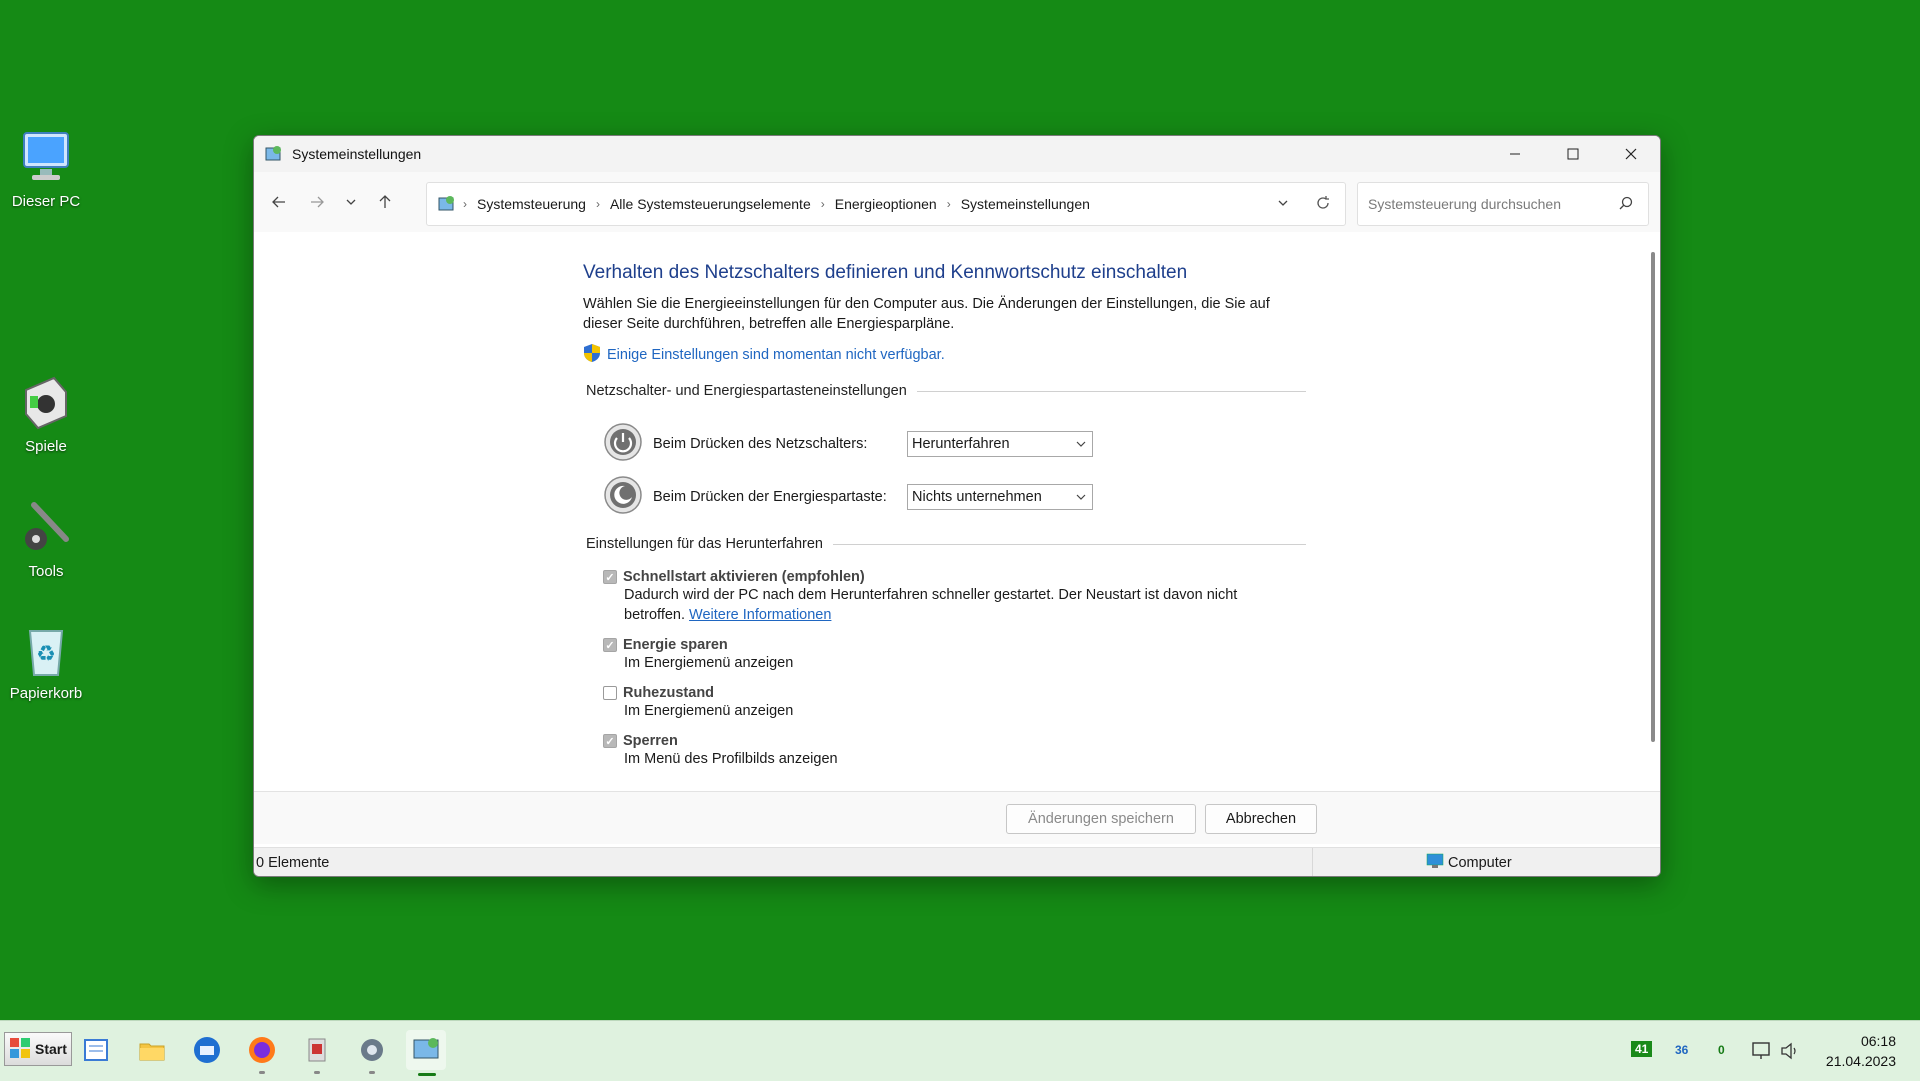  What do you see at coordinates (1515, 154) in the screenshot?
I see `minimize-button` at bounding box center [1515, 154].